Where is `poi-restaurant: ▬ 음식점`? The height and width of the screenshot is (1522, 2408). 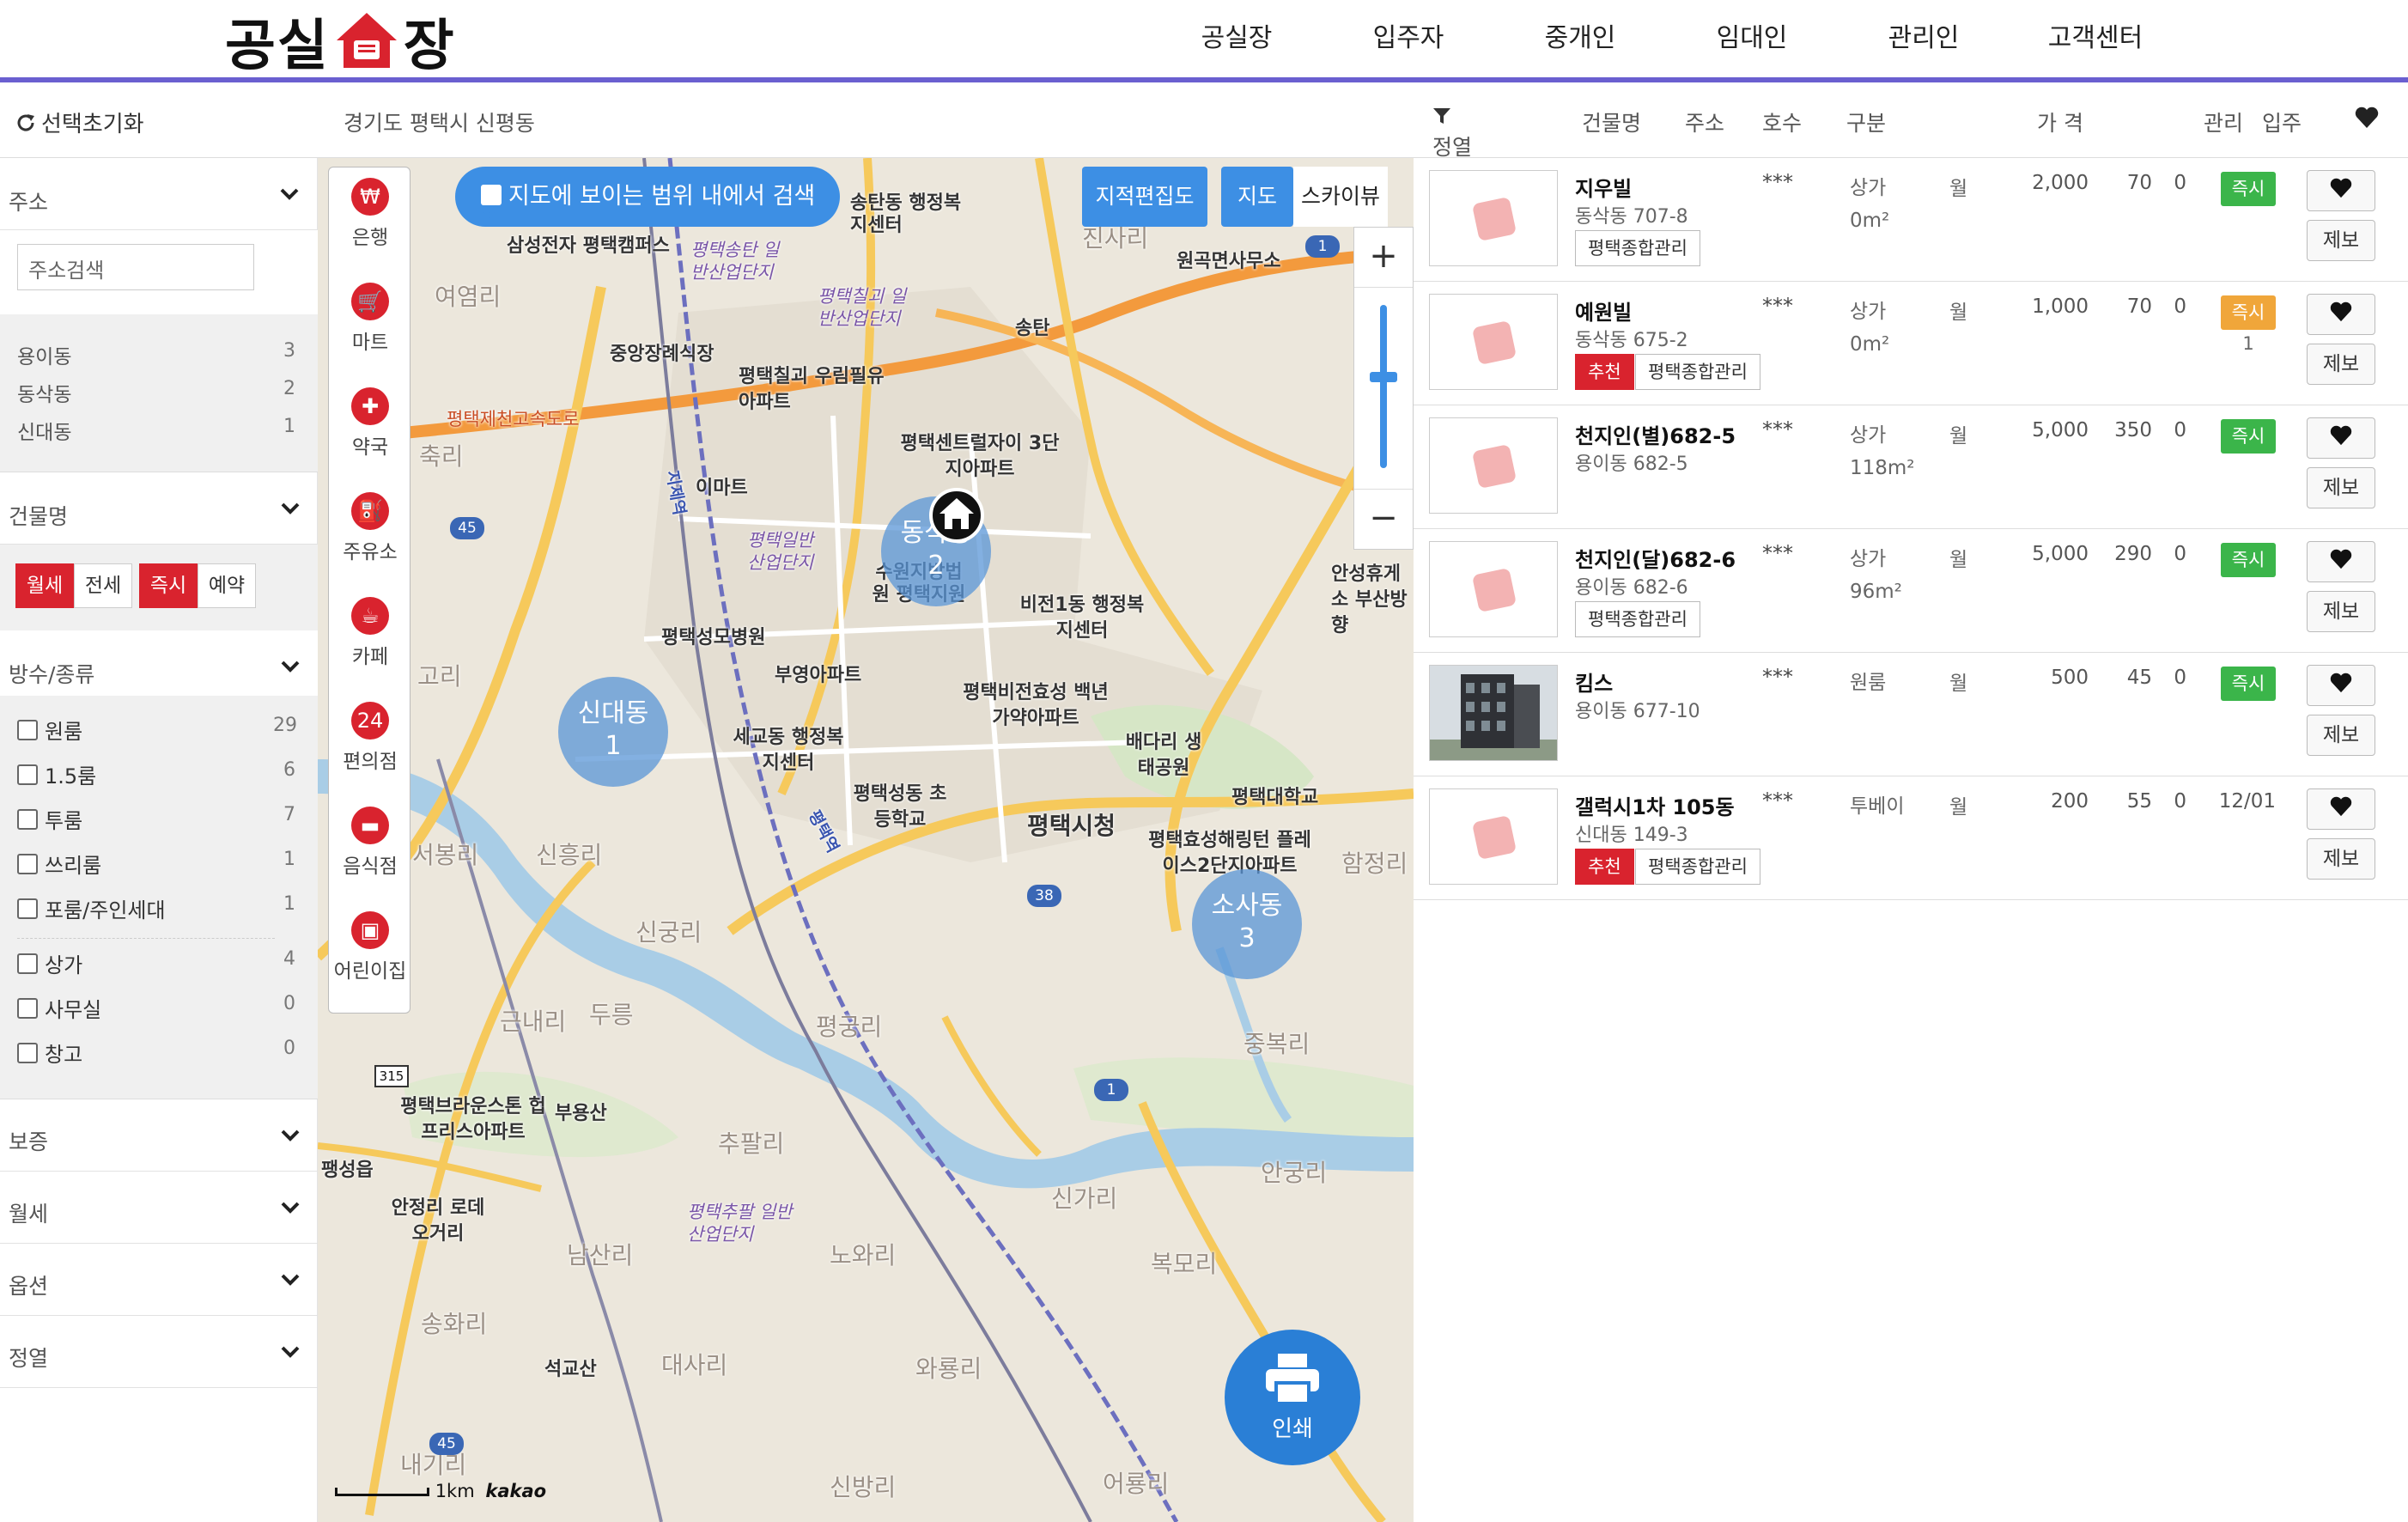
poi-restaurant: ▬ 음식점 is located at coordinates (370, 843).